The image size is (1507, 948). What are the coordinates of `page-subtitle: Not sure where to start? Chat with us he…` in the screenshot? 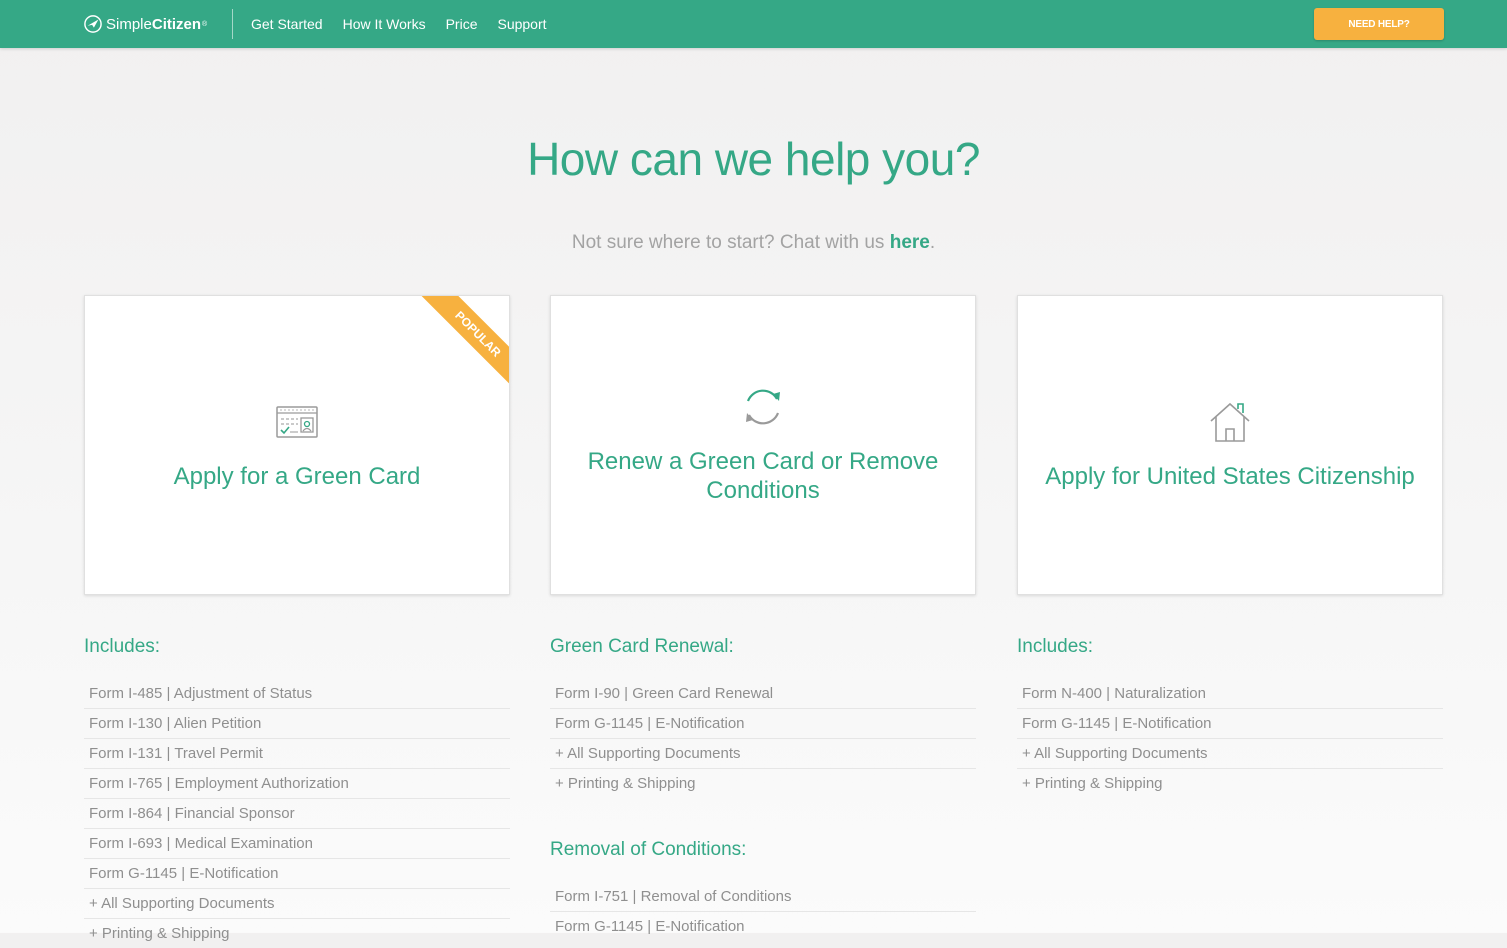 It's located at (753, 243).